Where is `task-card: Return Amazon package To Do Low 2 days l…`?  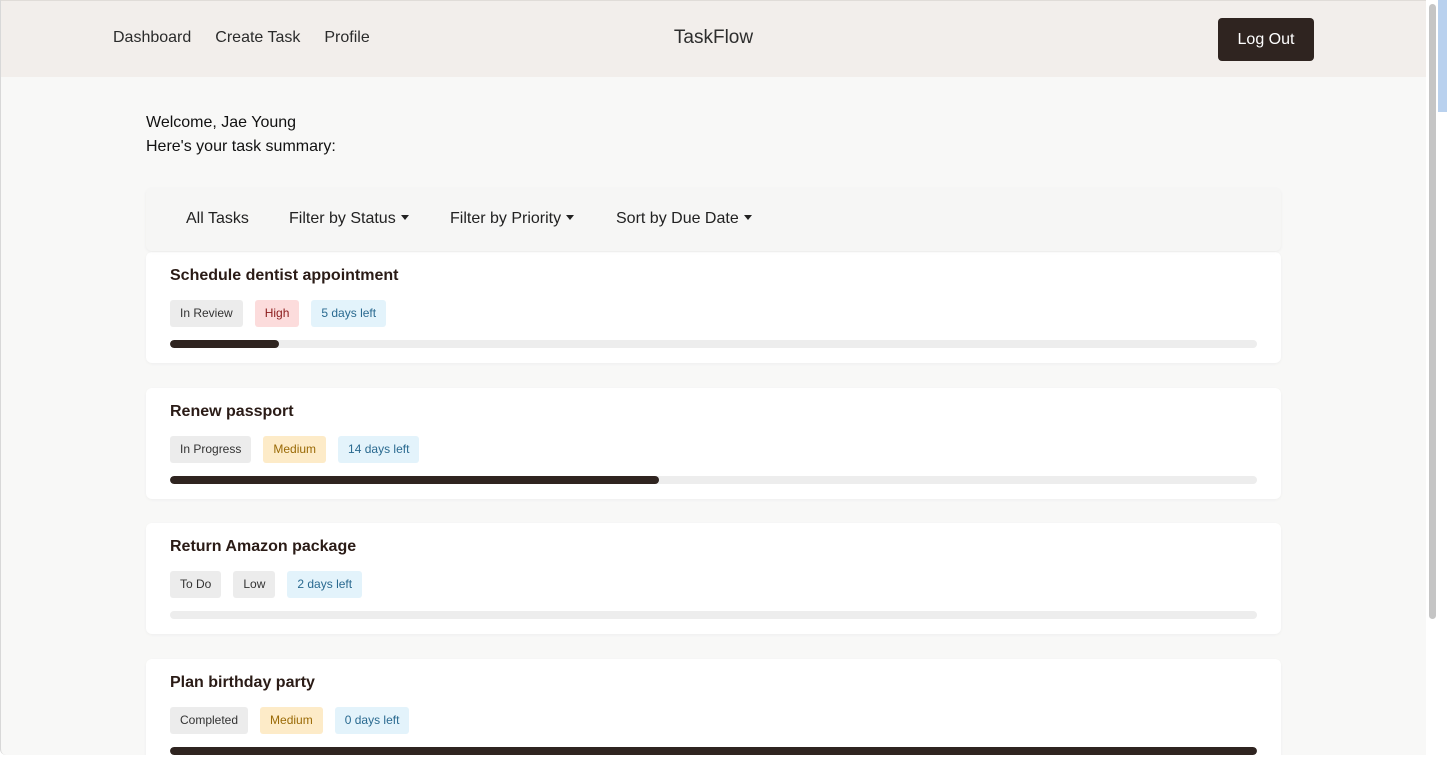
task-card: Return Amazon package To Do Low 2 days l… is located at coordinates (713, 578).